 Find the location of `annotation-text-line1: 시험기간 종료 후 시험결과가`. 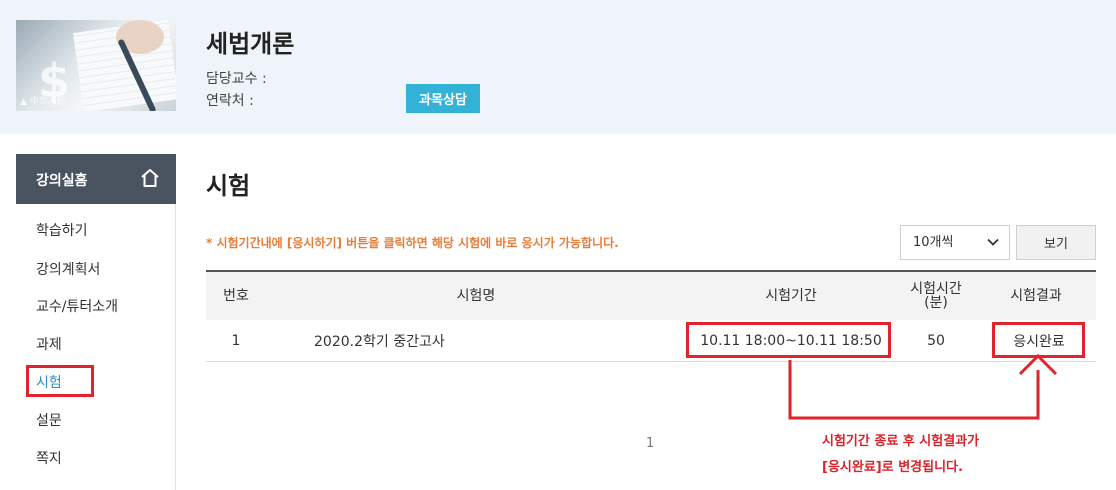

annotation-text-line1: 시험기간 종료 후 시험결과가 is located at coordinates (901, 441).